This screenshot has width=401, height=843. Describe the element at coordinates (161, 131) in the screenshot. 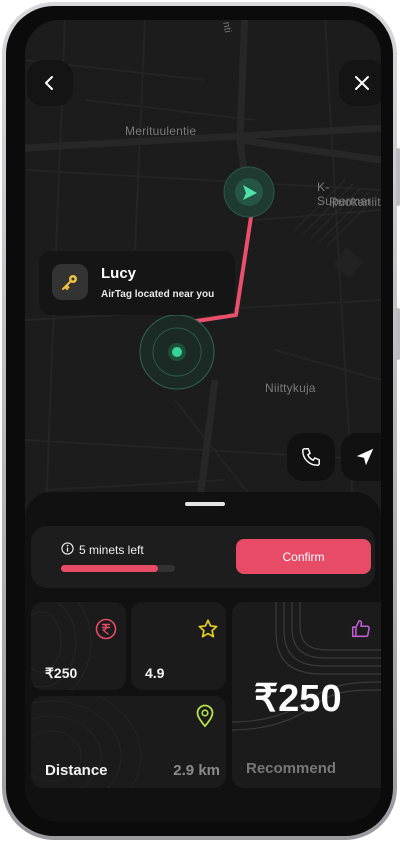

I see `street-label: Merituulentie` at that location.